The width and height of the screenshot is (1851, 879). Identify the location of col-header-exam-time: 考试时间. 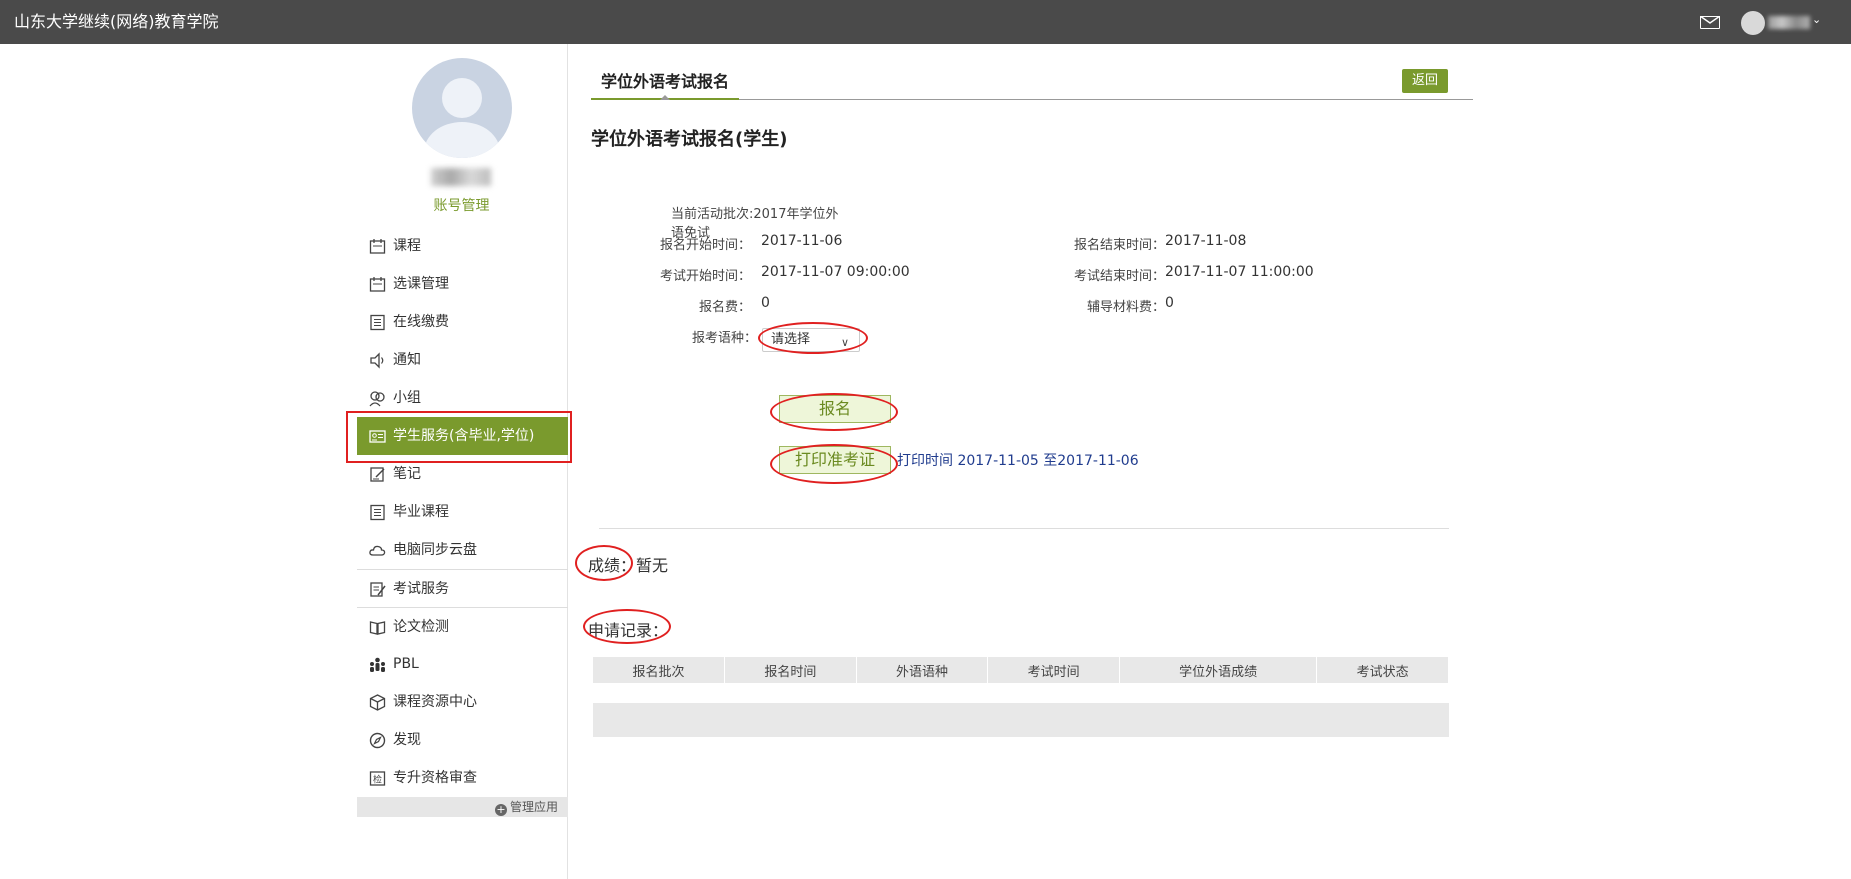
(1053, 675).